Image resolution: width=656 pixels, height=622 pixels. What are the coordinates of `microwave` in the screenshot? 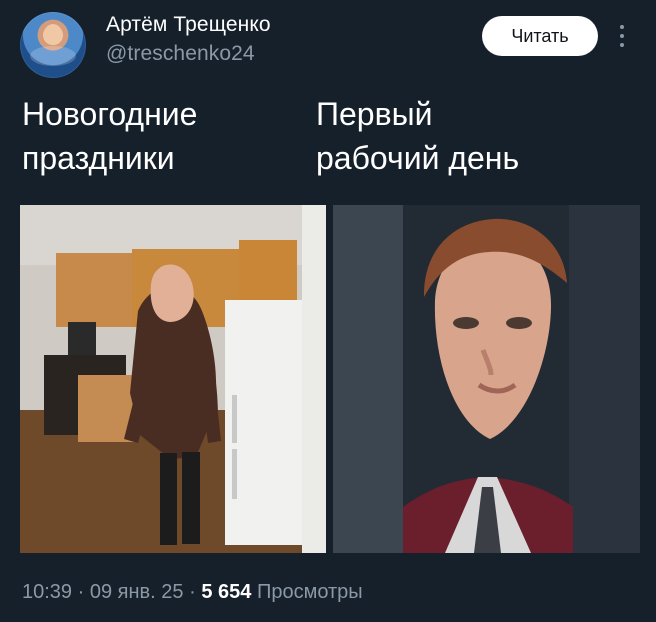 It's located at (82, 339).